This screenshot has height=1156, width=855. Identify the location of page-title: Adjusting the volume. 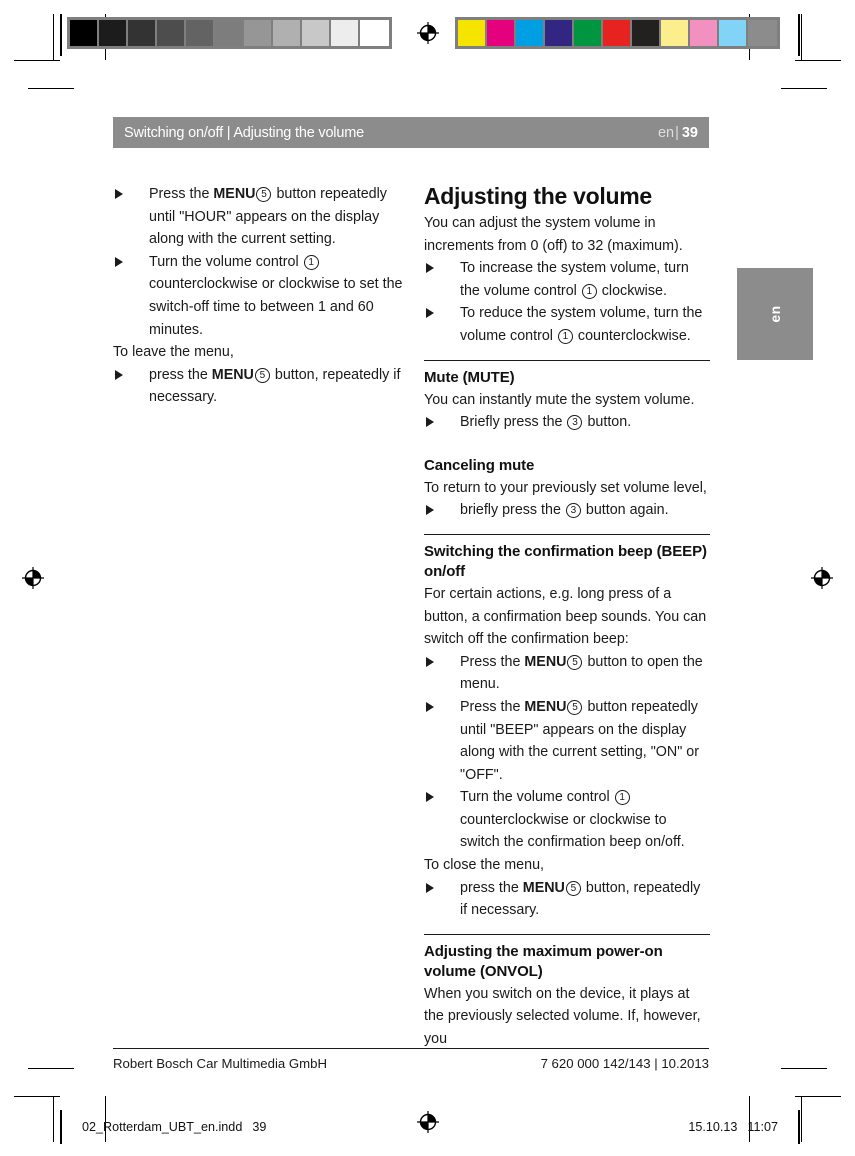
(538, 196).